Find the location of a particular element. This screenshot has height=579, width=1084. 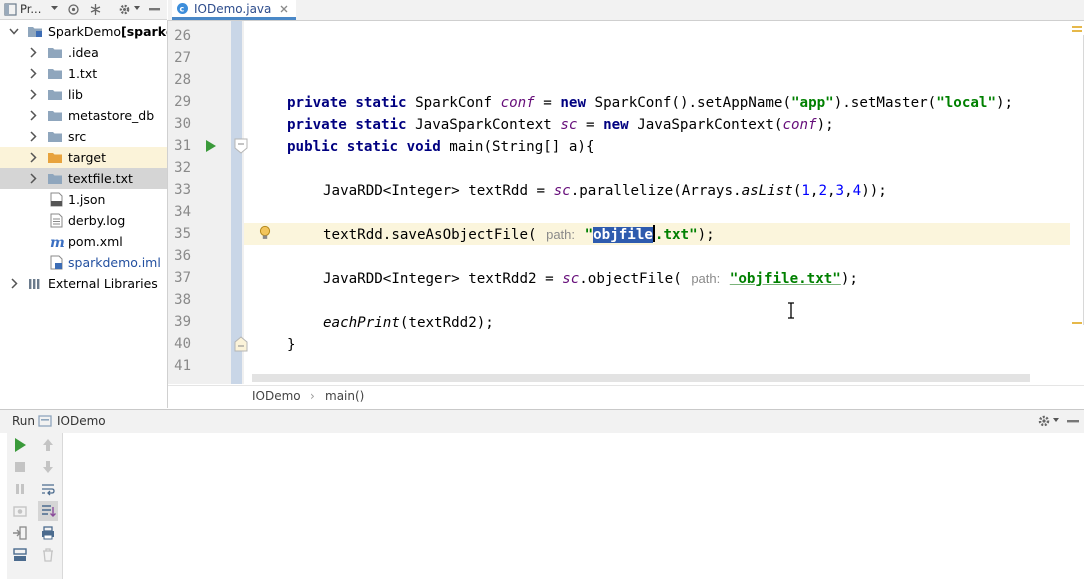

code-token: .objectFile( is located at coordinates (630, 279).